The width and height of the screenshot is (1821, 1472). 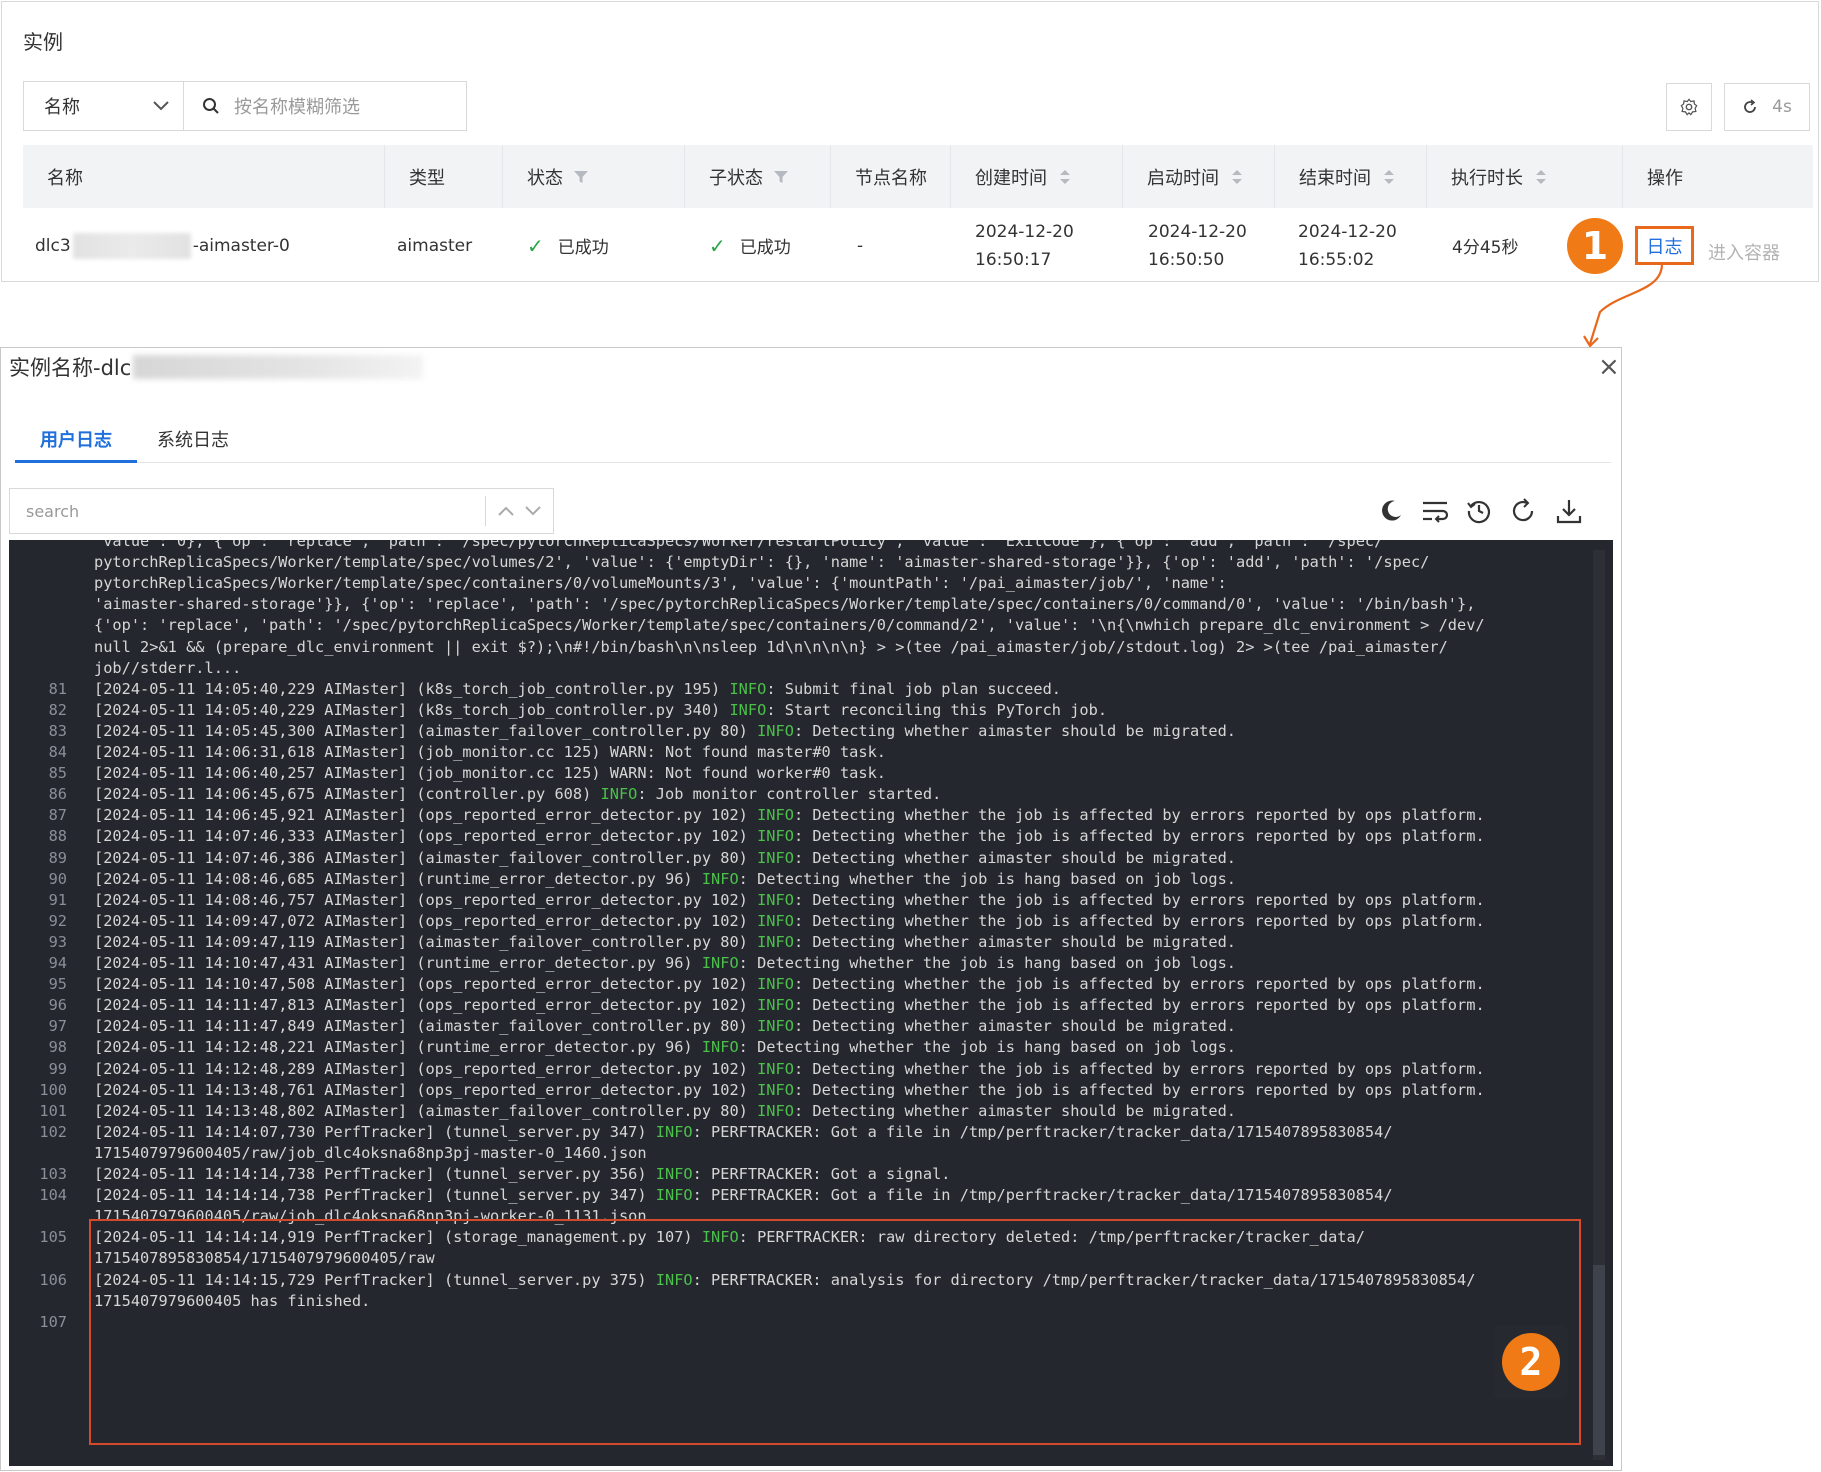 What do you see at coordinates (1525, 176) in the screenshot?
I see `col-duration: 执行时长` at bounding box center [1525, 176].